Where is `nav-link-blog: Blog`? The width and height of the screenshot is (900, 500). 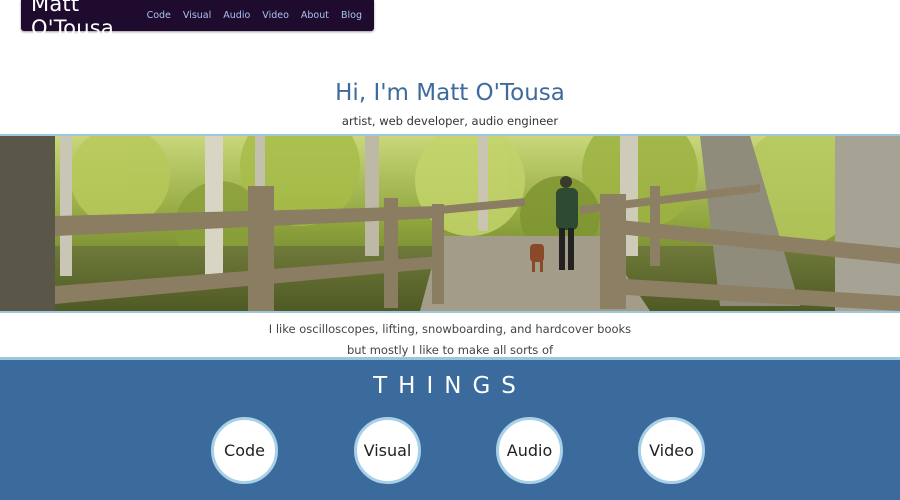 nav-link-blog: Blog is located at coordinates (351, 15).